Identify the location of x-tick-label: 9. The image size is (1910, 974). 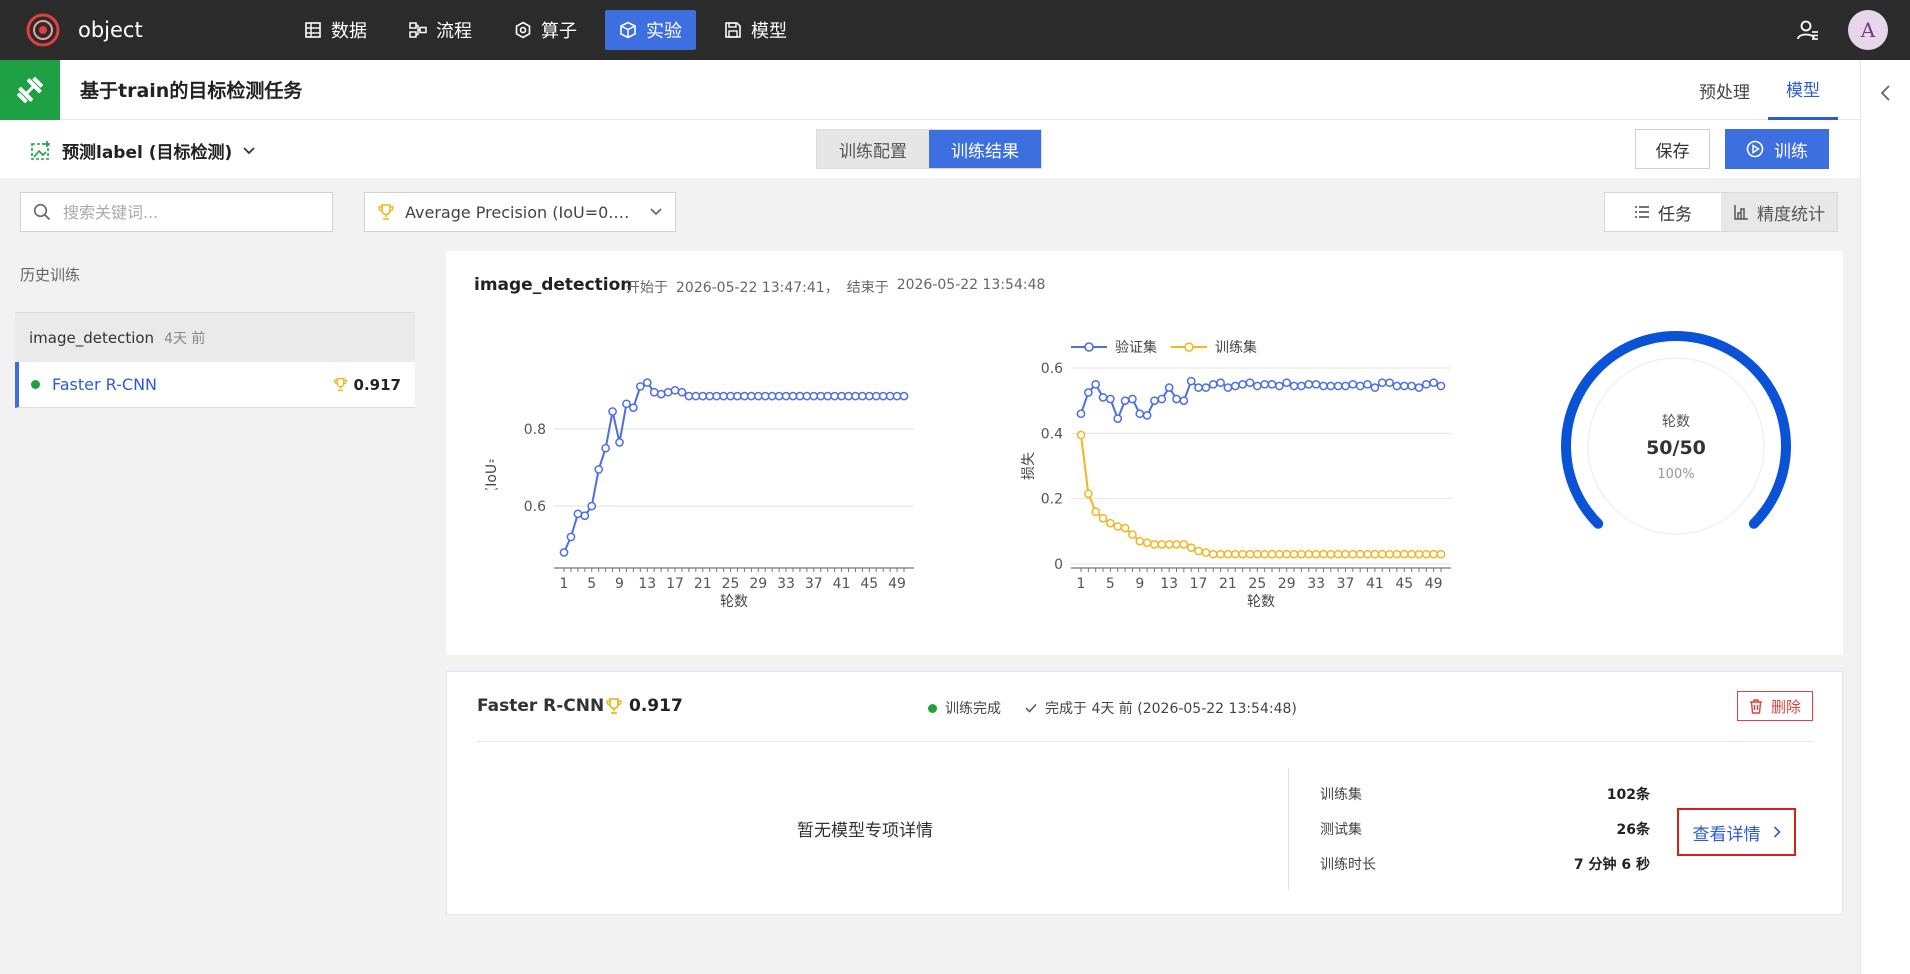
(619, 584).